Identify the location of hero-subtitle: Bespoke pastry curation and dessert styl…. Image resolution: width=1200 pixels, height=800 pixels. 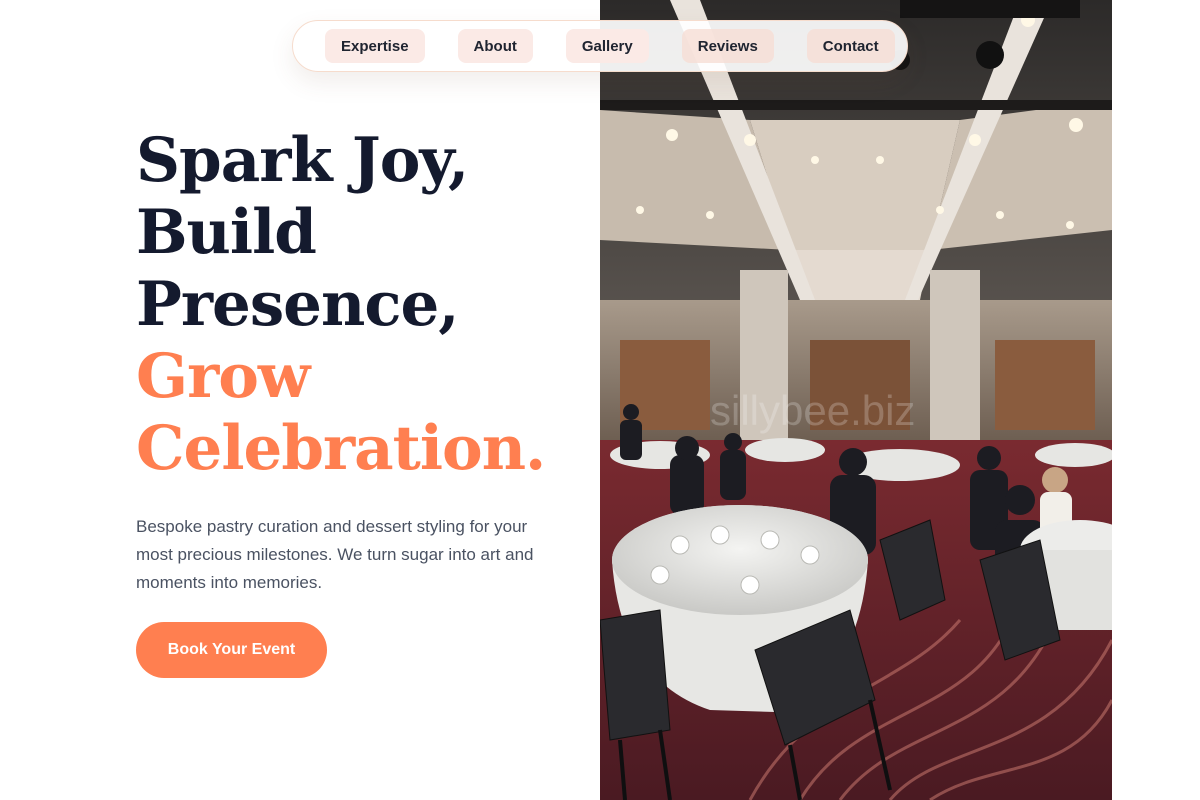
(335, 554).